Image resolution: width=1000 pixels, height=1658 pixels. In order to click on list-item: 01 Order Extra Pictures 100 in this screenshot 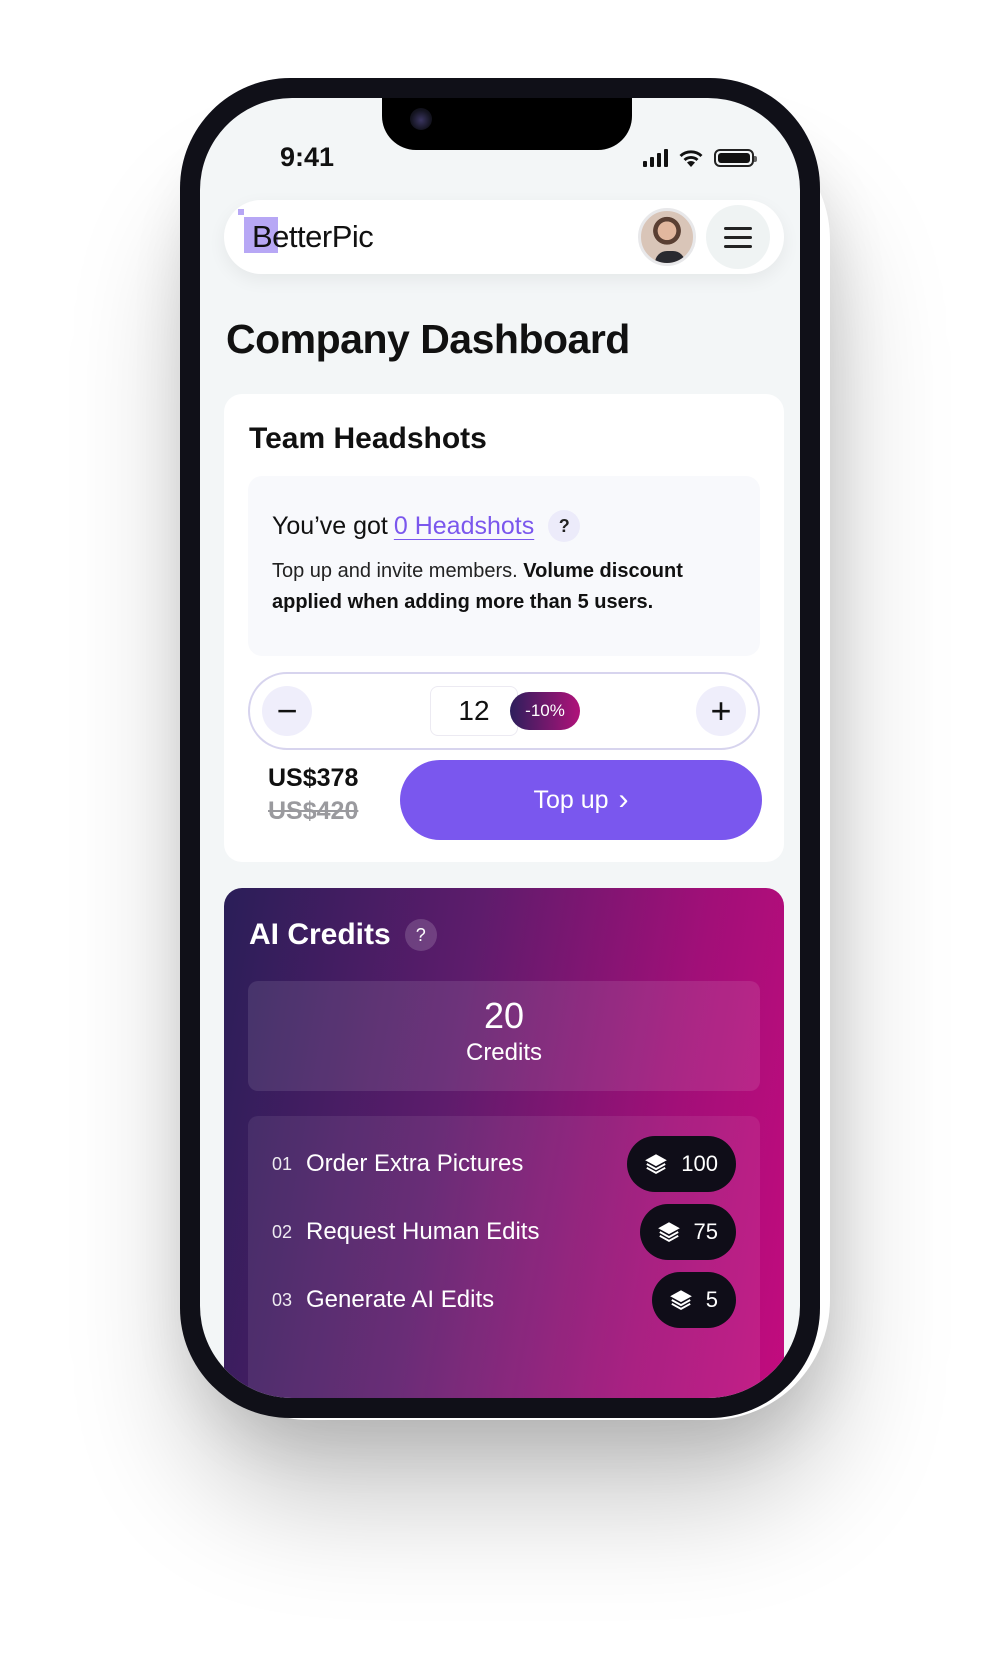, I will do `click(504, 1164)`.